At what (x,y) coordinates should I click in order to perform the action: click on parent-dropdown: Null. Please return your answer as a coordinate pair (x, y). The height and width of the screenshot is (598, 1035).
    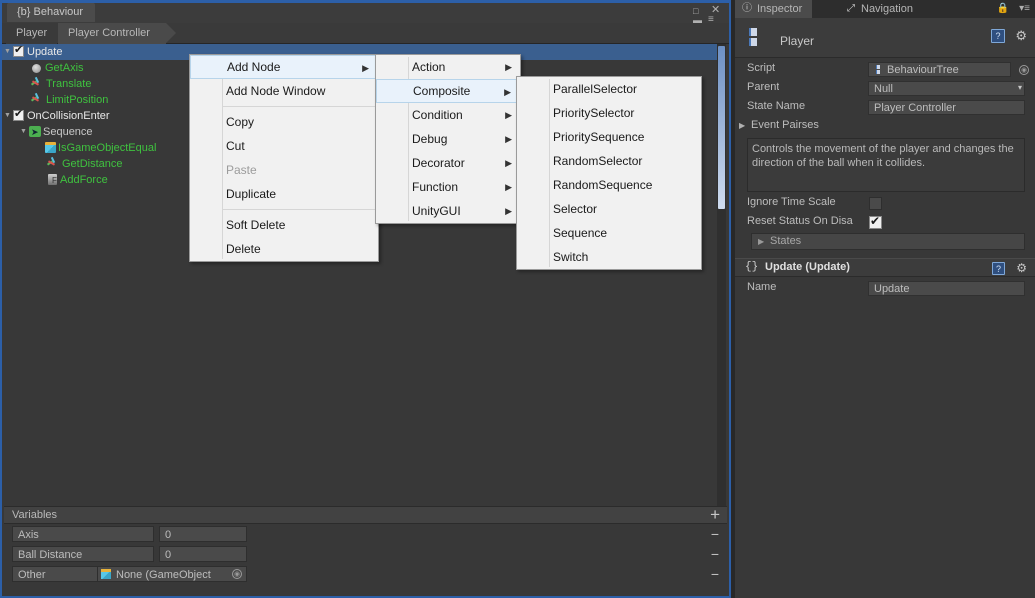
    Looking at the image, I should click on (946, 88).